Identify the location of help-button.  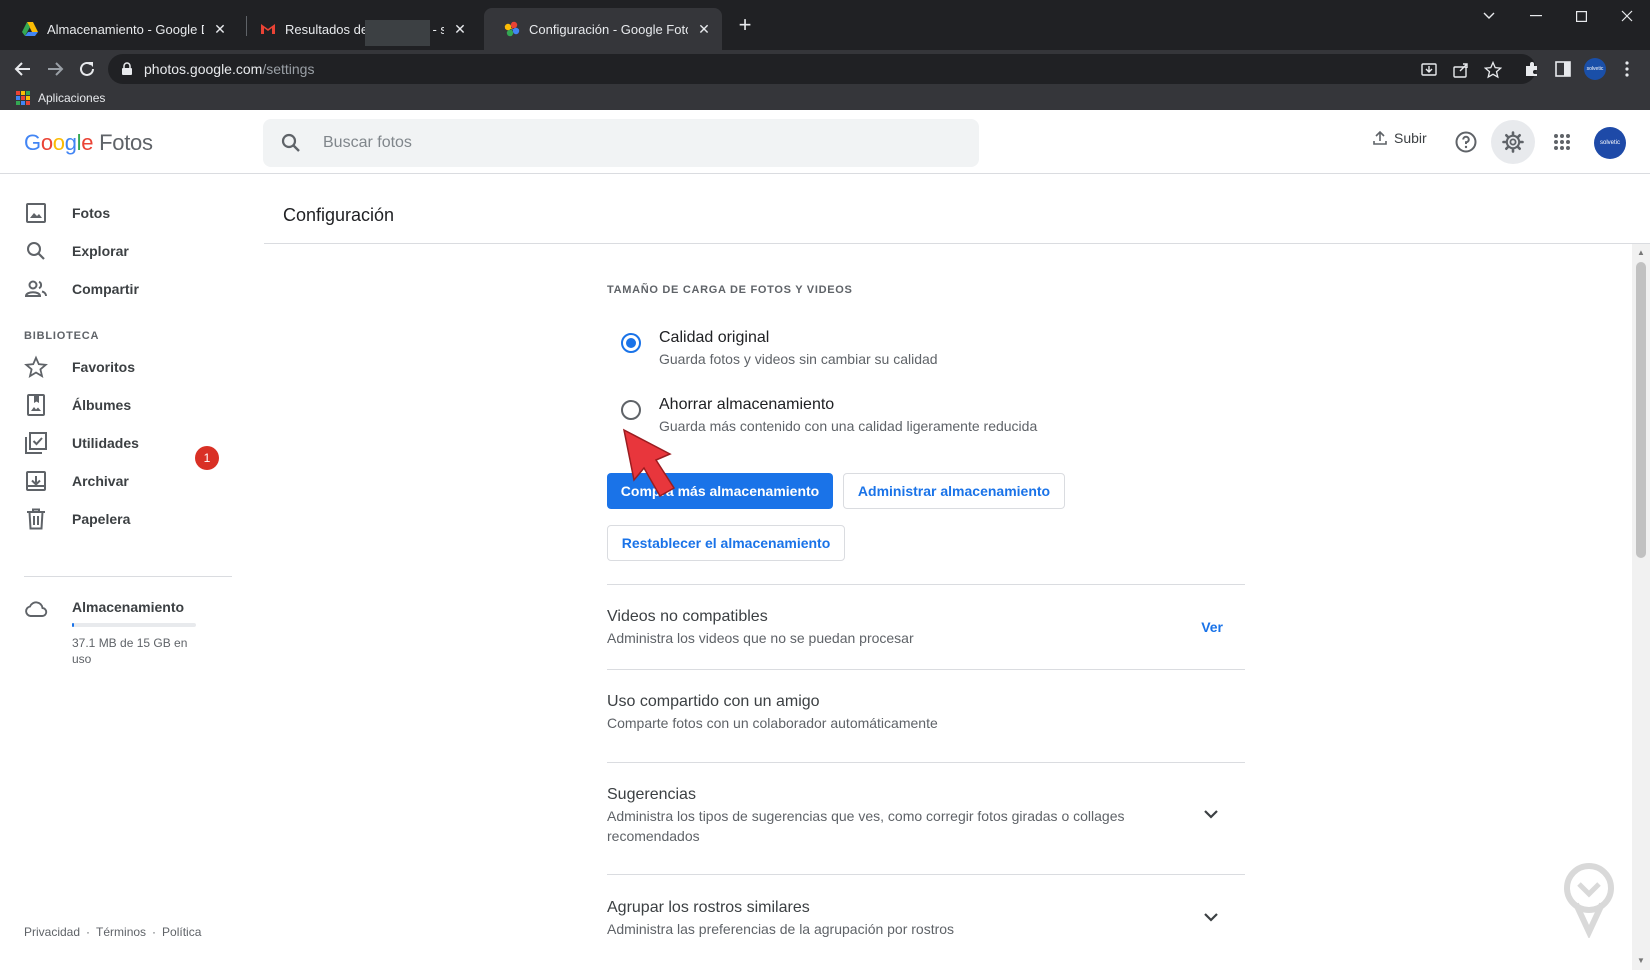
(1466, 142).